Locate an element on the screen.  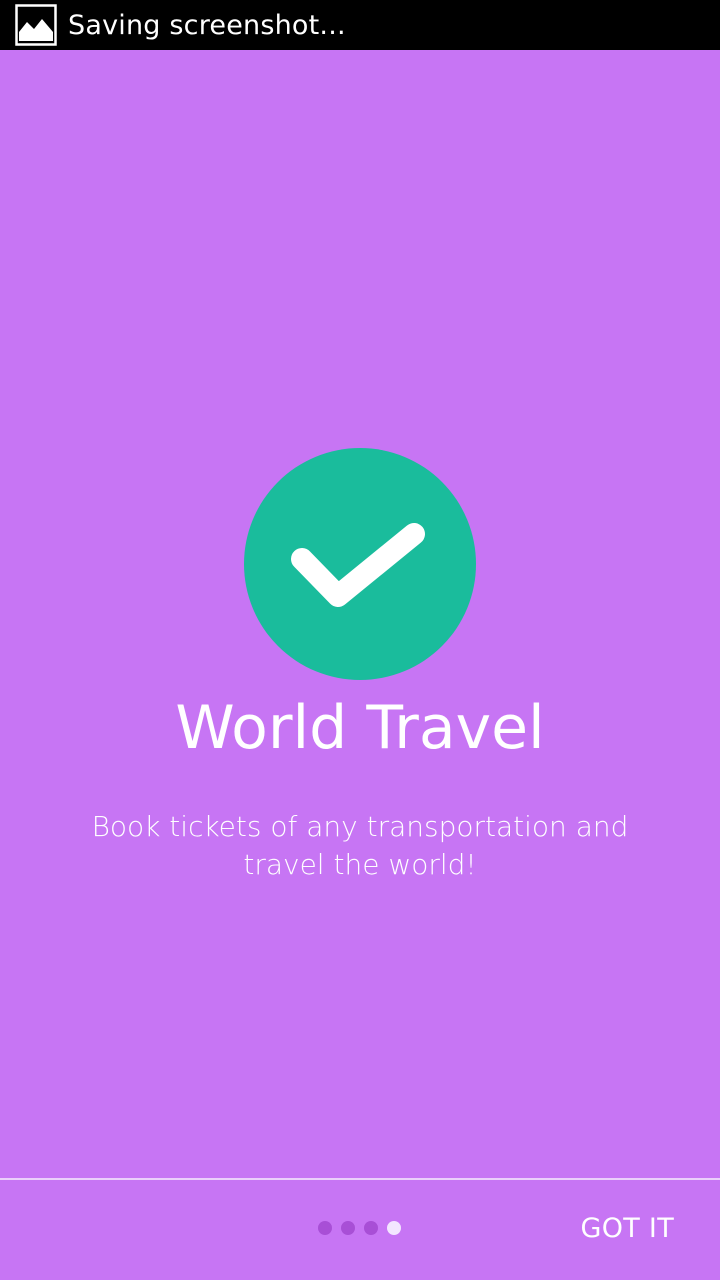
checkmark-icon is located at coordinates (358, 565).